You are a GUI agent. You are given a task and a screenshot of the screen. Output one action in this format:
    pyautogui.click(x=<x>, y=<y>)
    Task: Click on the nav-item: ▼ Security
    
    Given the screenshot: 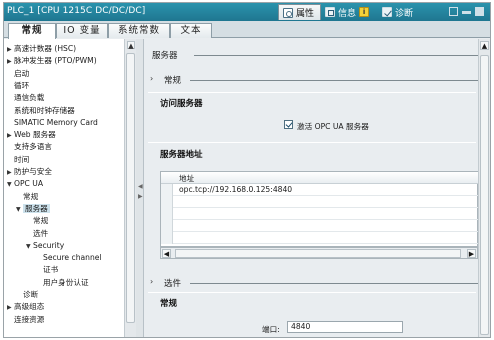 What is the action you would take?
    pyautogui.click(x=45, y=246)
    